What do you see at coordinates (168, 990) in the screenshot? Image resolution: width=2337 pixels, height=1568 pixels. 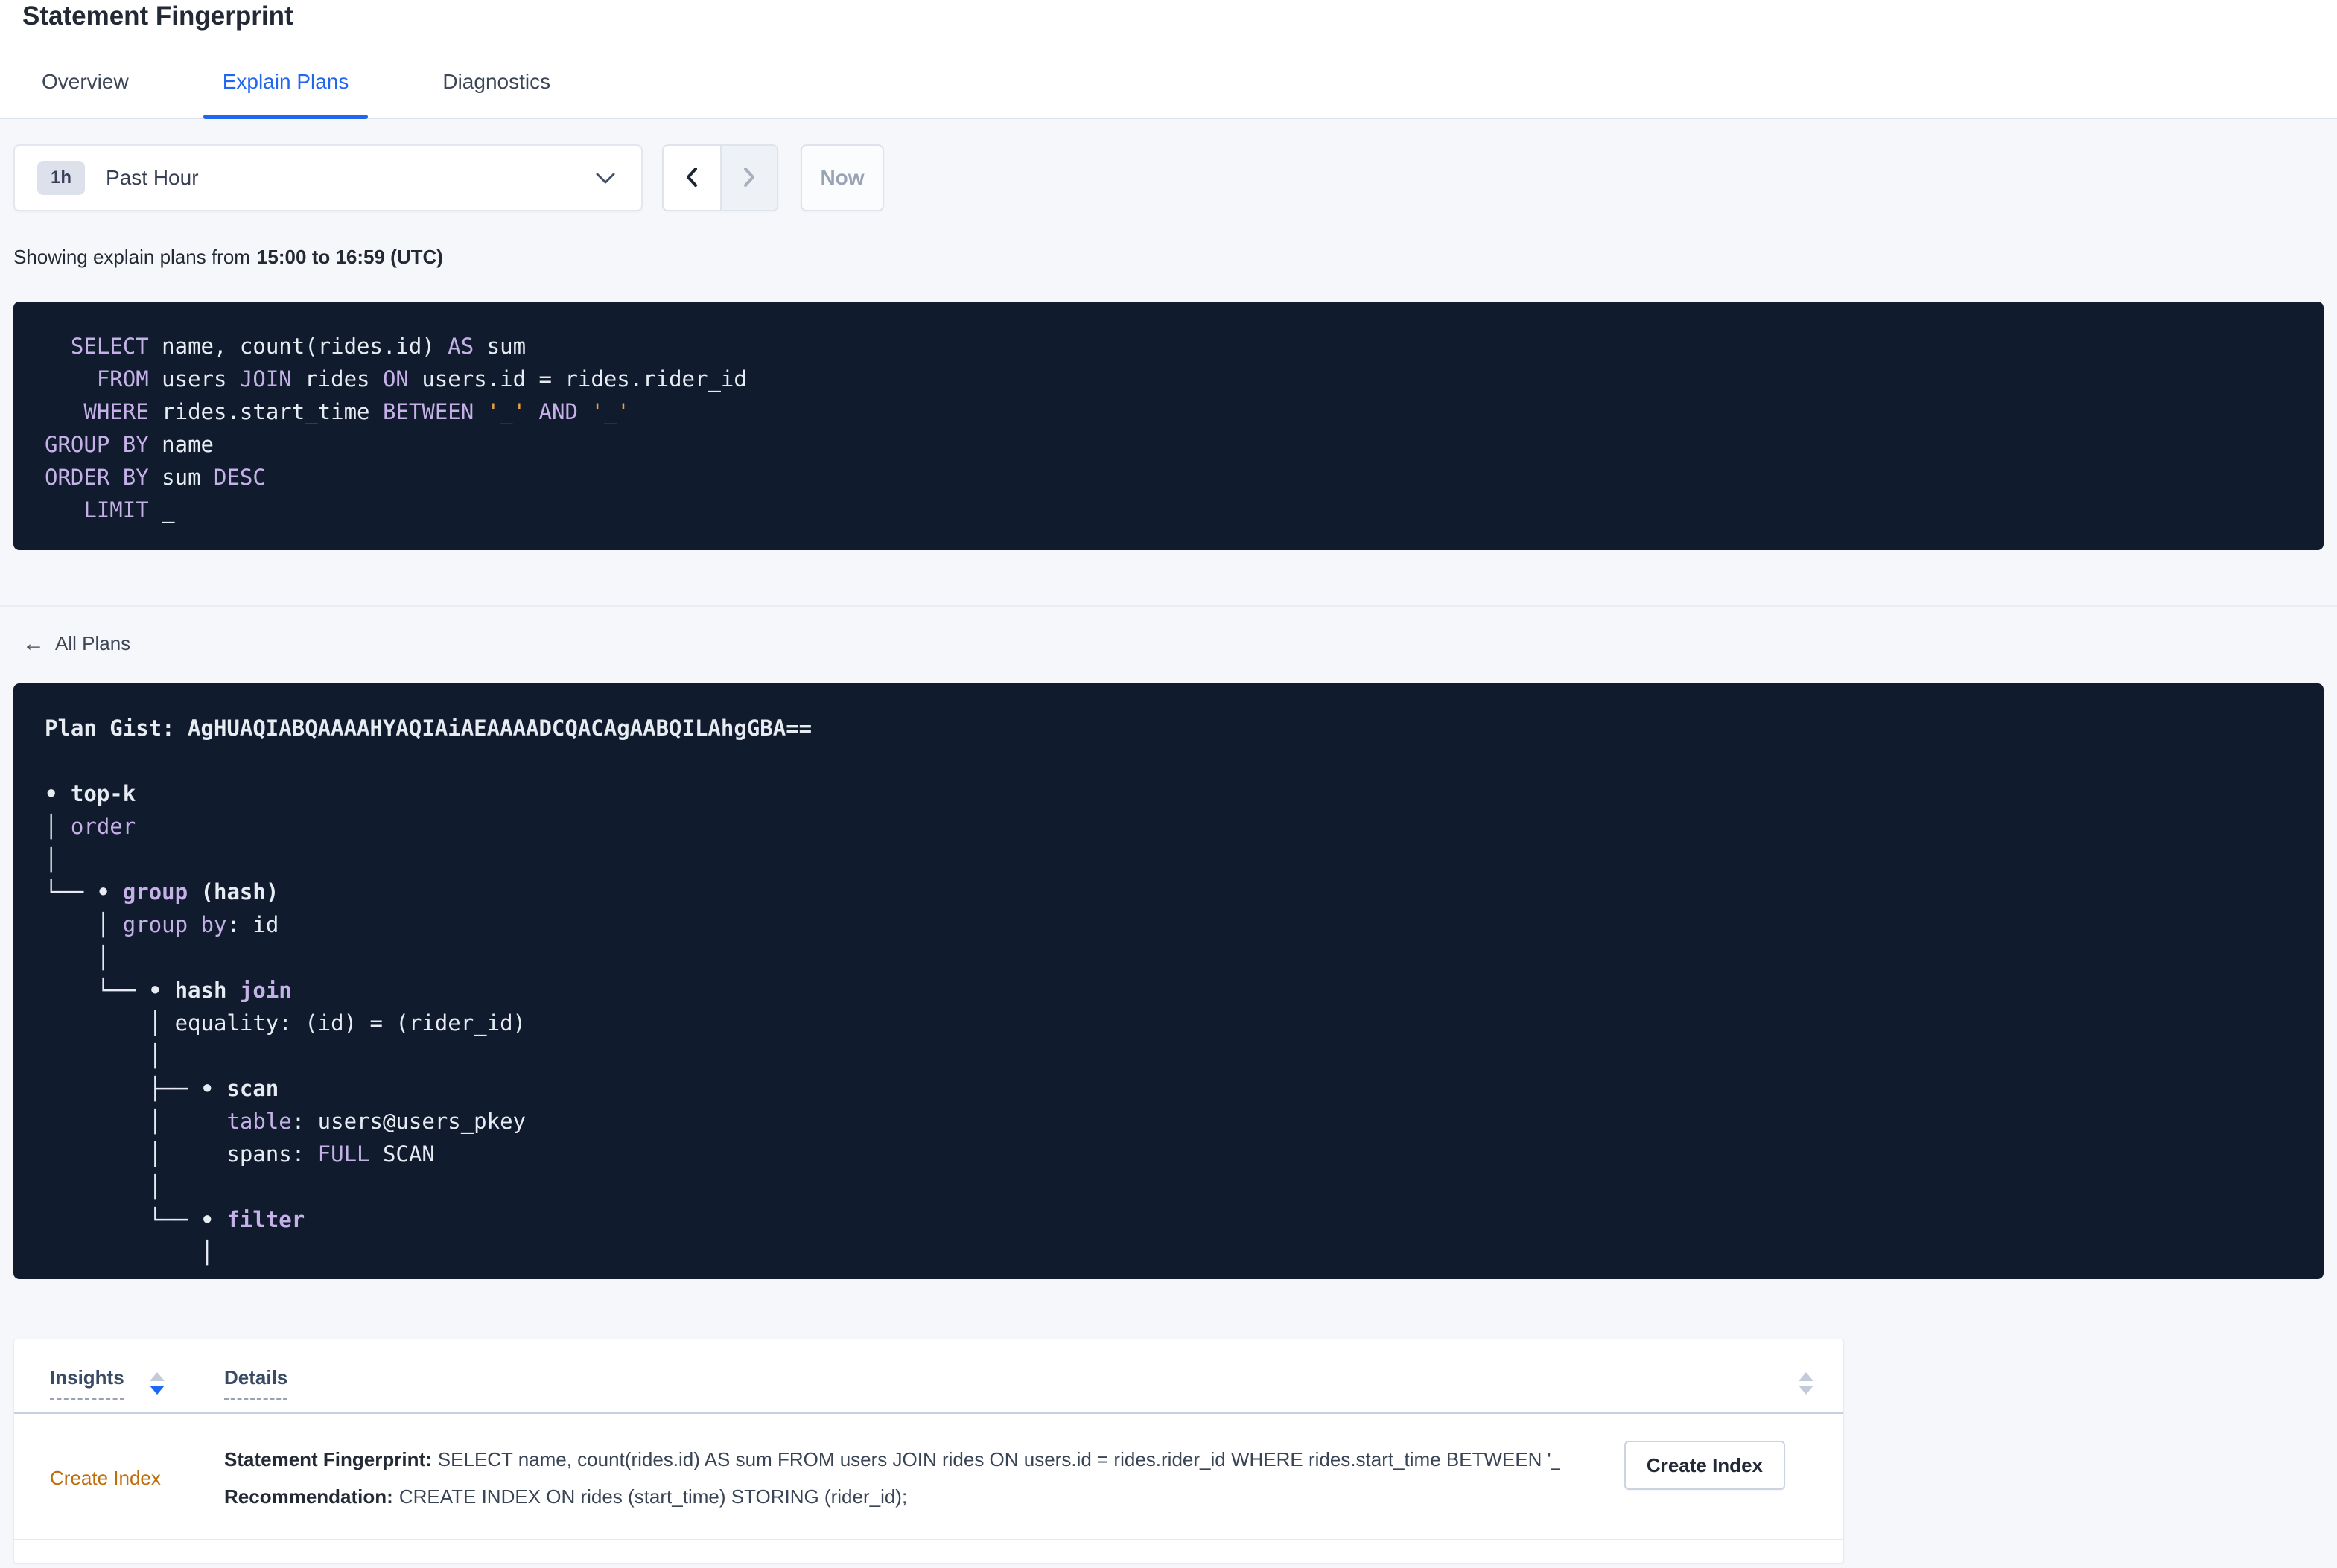 I see `code-line: └── • hash join` at bounding box center [168, 990].